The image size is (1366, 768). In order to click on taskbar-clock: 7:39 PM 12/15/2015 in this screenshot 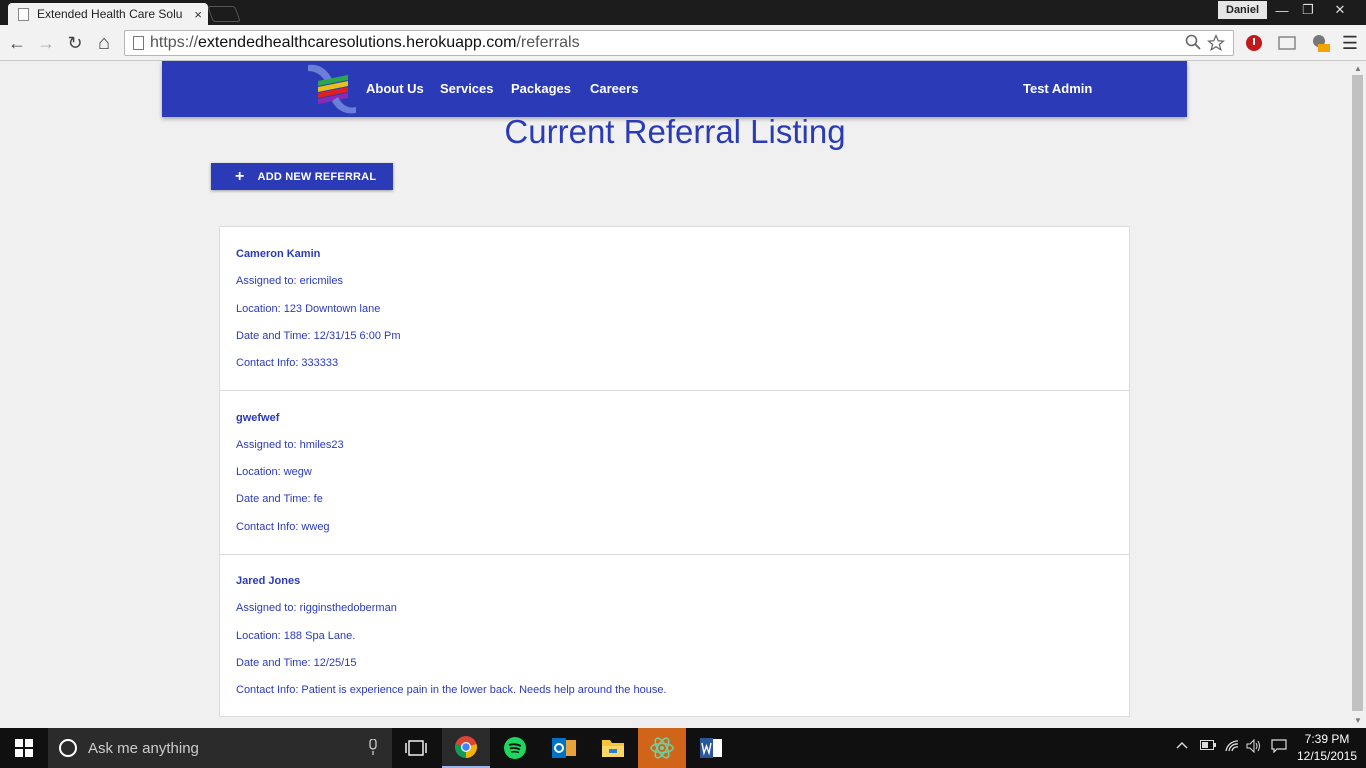, I will do `click(1327, 748)`.